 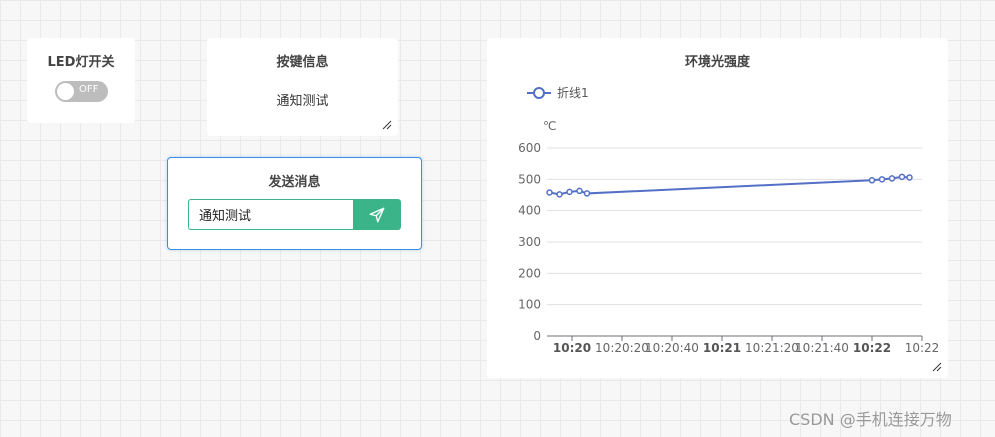 What do you see at coordinates (529, 305) in the screenshot?
I see `y-tick-label: 100` at bounding box center [529, 305].